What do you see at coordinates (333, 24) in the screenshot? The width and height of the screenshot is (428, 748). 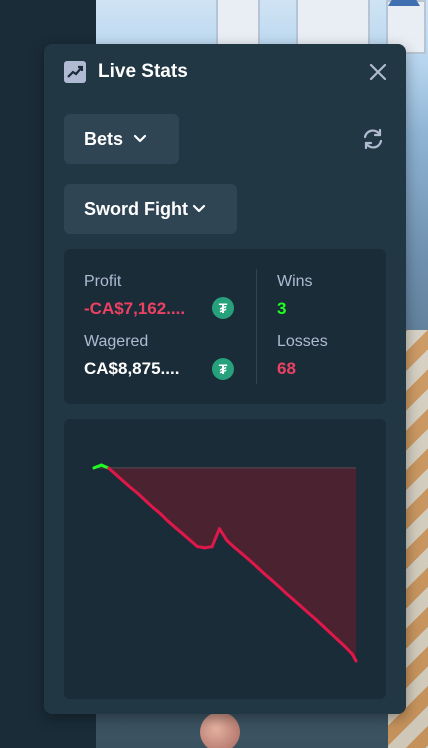 I see `castle-tower` at bounding box center [333, 24].